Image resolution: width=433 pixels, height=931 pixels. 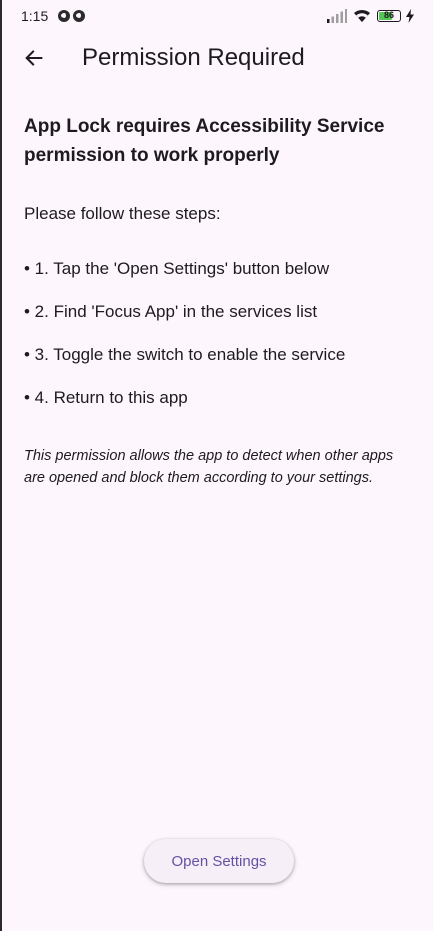 What do you see at coordinates (35, 16) in the screenshot?
I see `status-time: 1:15` at bounding box center [35, 16].